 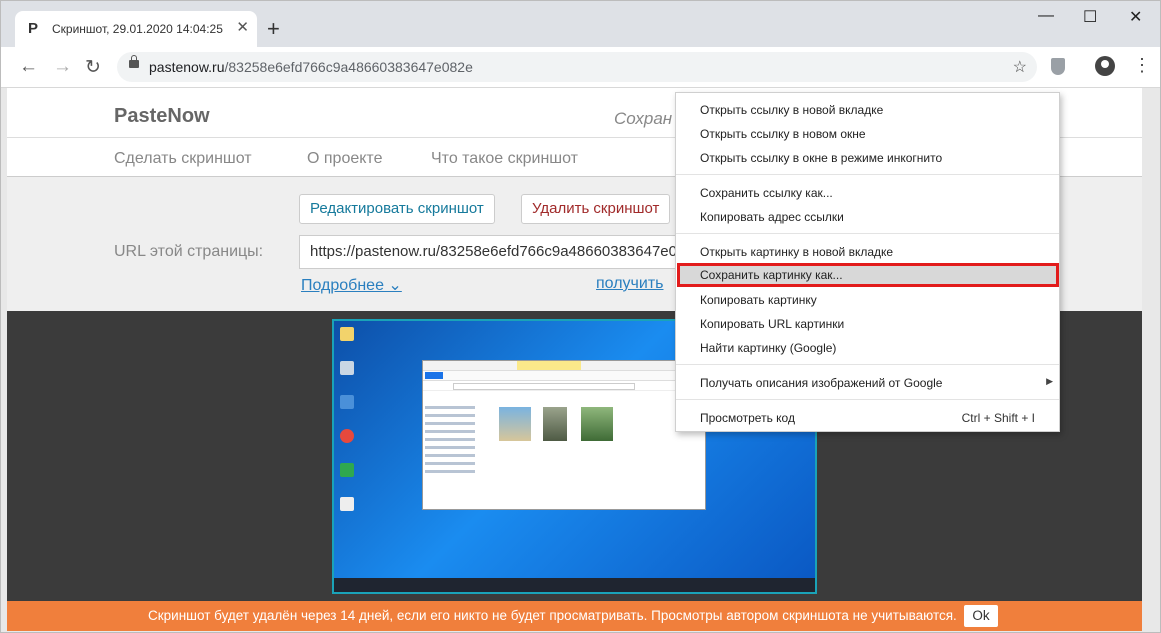 What do you see at coordinates (643, 118) in the screenshot?
I see `saved-status-text: Сохран` at bounding box center [643, 118].